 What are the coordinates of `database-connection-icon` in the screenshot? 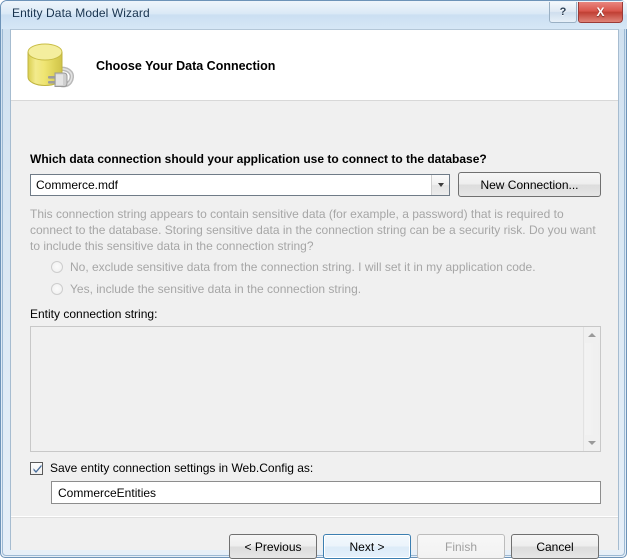 It's located at (52, 65).